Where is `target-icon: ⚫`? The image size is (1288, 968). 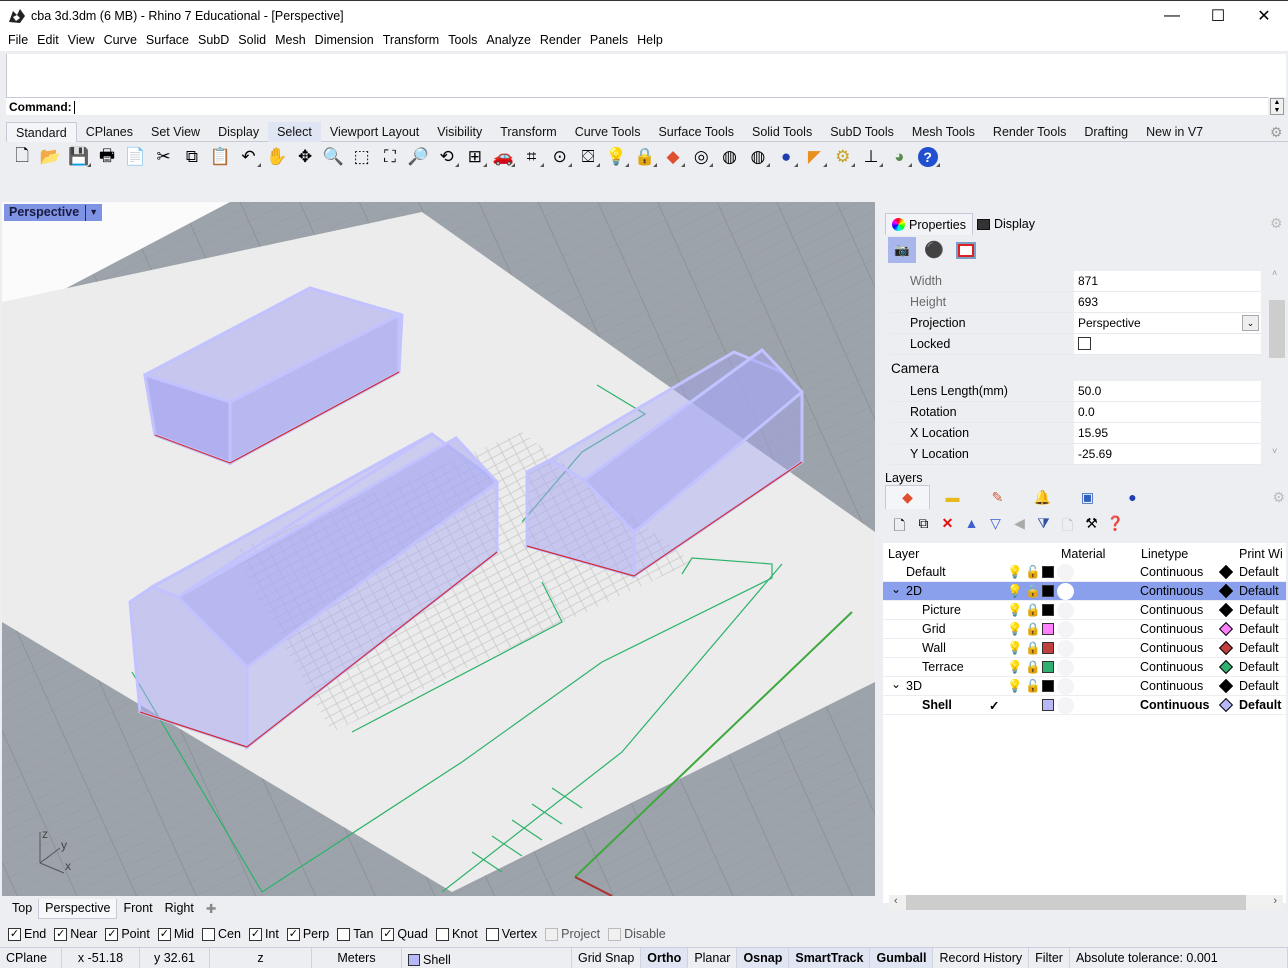
target-icon: ⚫ is located at coordinates (934, 250).